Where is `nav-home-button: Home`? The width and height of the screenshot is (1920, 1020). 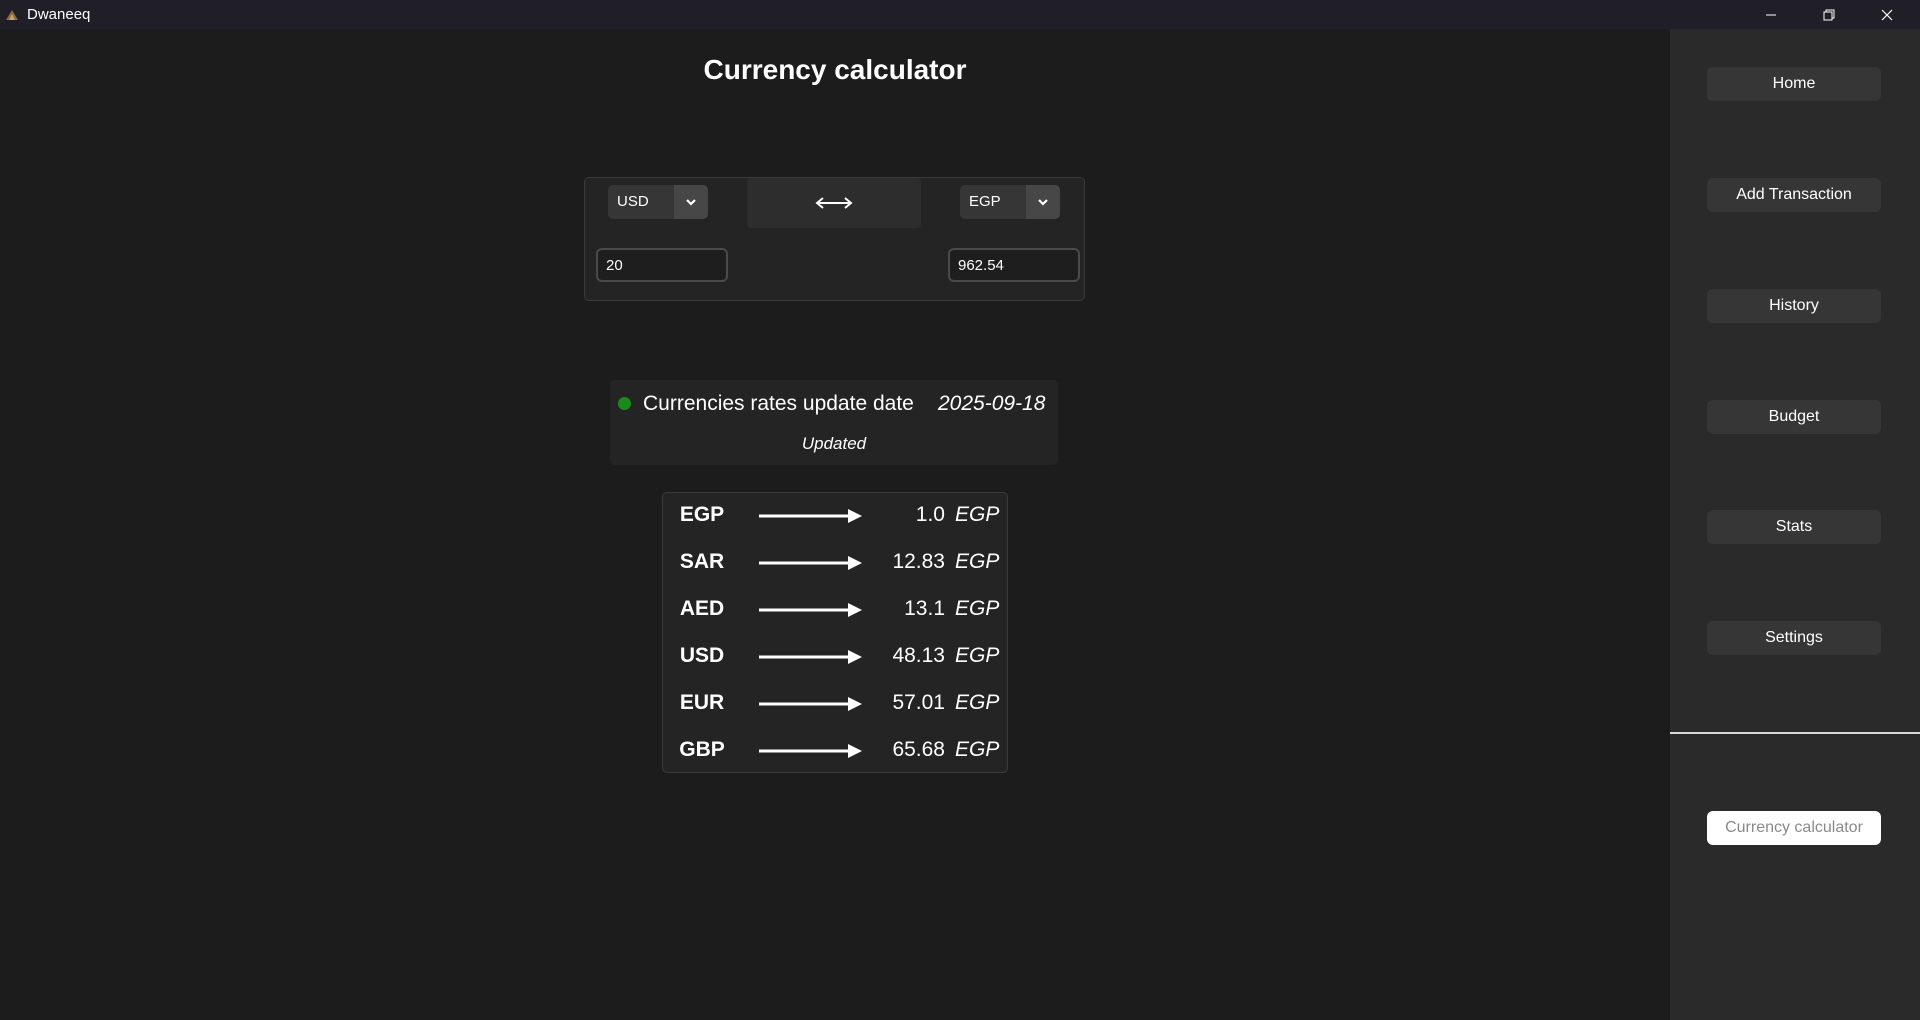
nav-home-button: Home is located at coordinates (1794, 84).